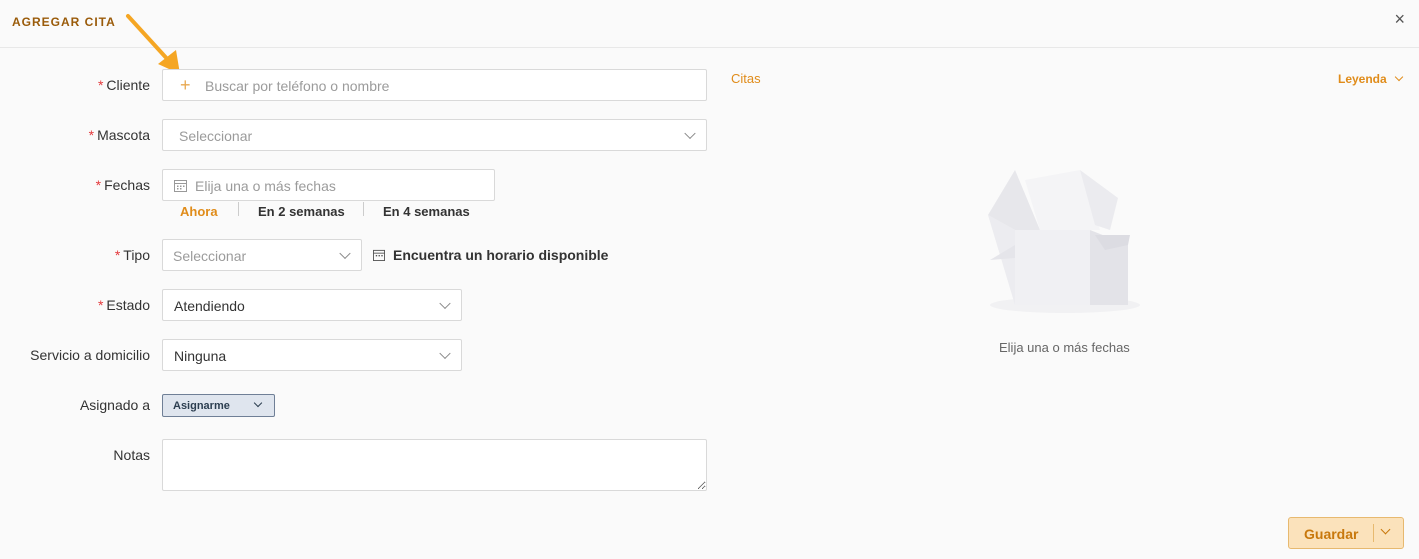 This screenshot has width=1419, height=559. What do you see at coordinates (1064, 347) in the screenshot?
I see `empty-state-text: Elija una o más fechas` at bounding box center [1064, 347].